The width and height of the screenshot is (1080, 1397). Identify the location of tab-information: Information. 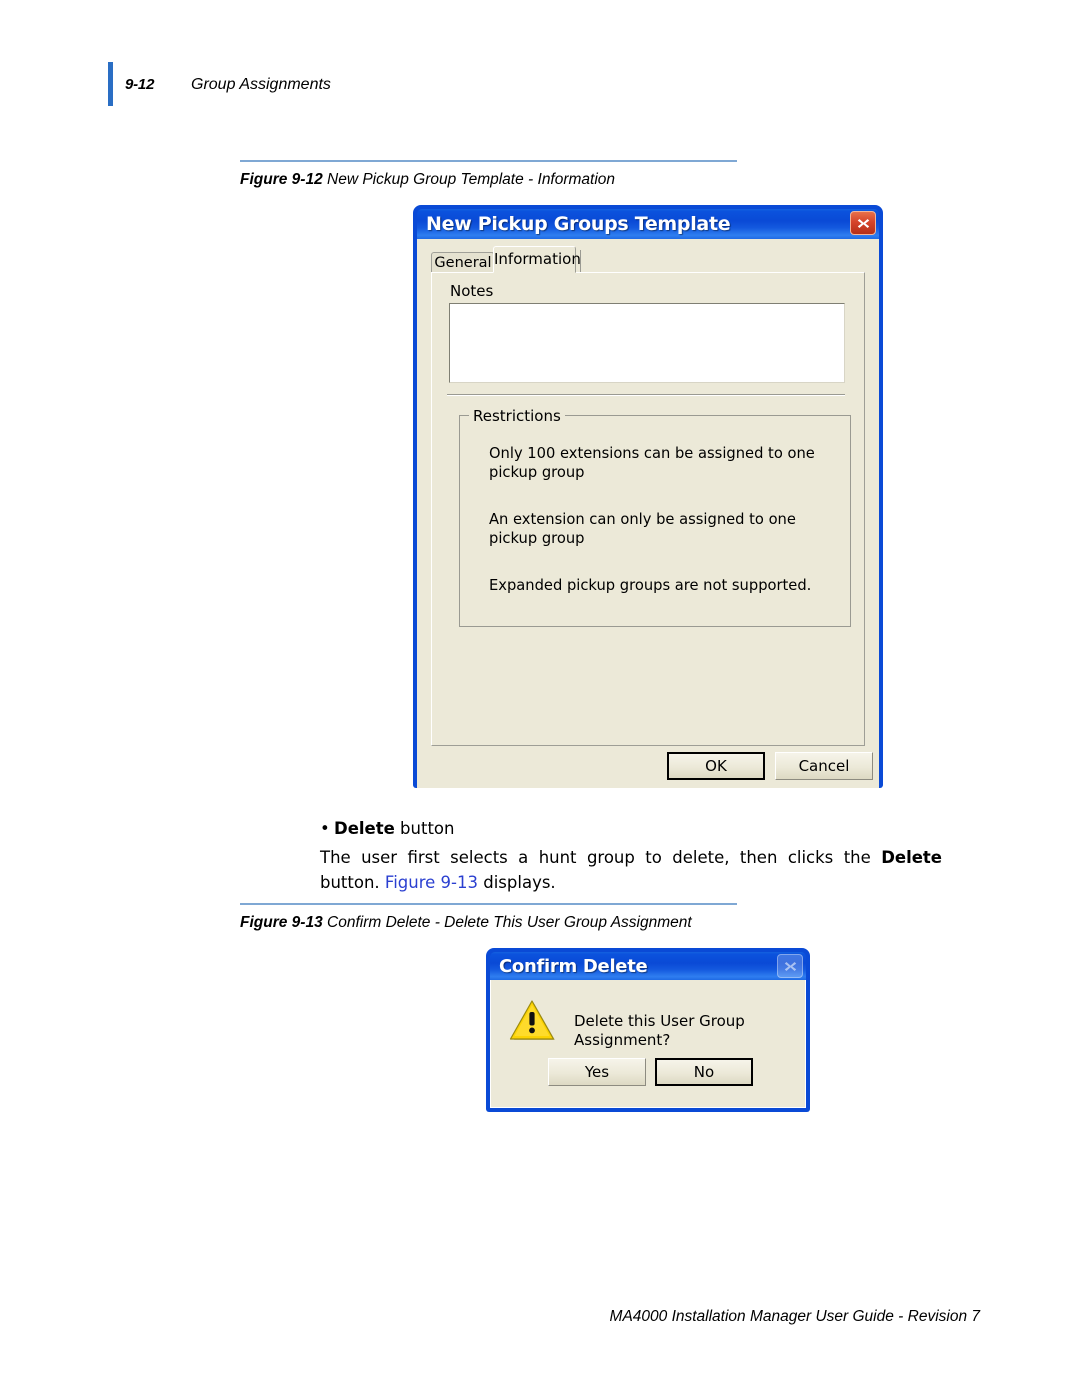
(537, 259).